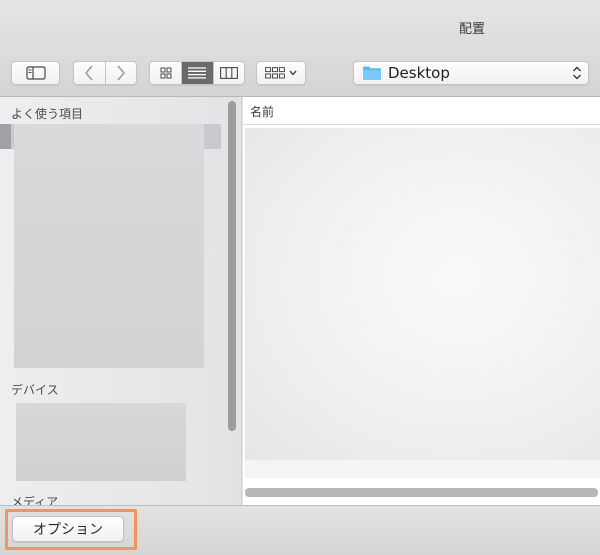 The height and width of the screenshot is (555, 600). What do you see at coordinates (101, 442) in the screenshot?
I see `devices-list` at bounding box center [101, 442].